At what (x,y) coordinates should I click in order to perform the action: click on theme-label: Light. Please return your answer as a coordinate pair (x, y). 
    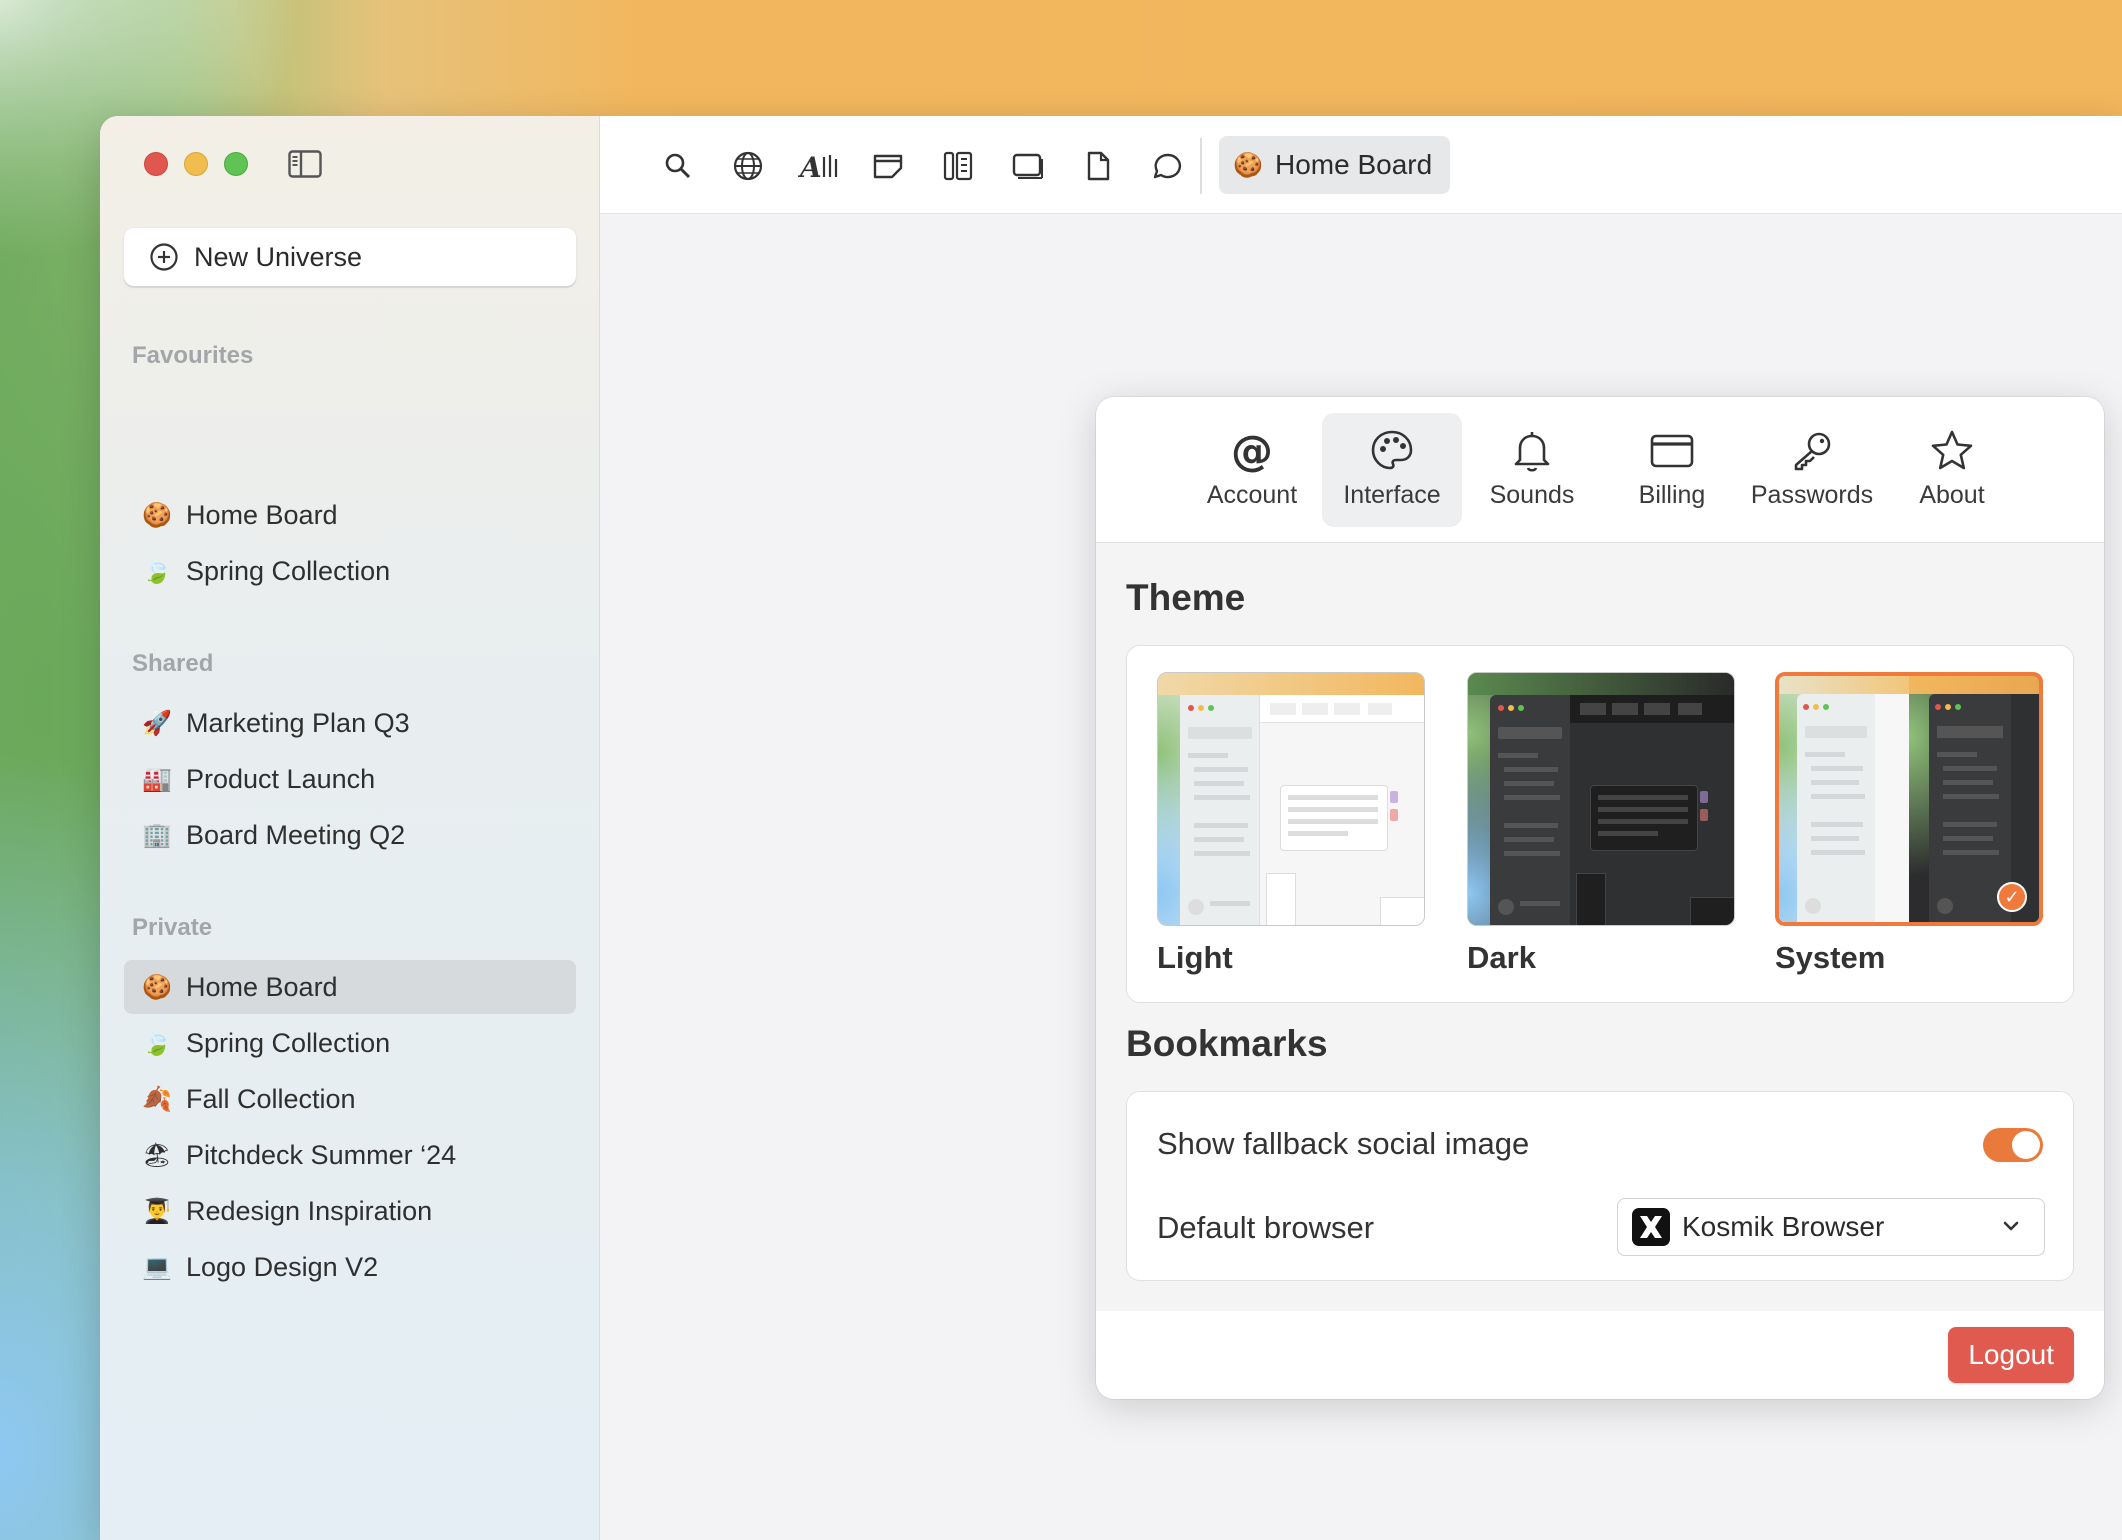
    Looking at the image, I should click on (1195, 957).